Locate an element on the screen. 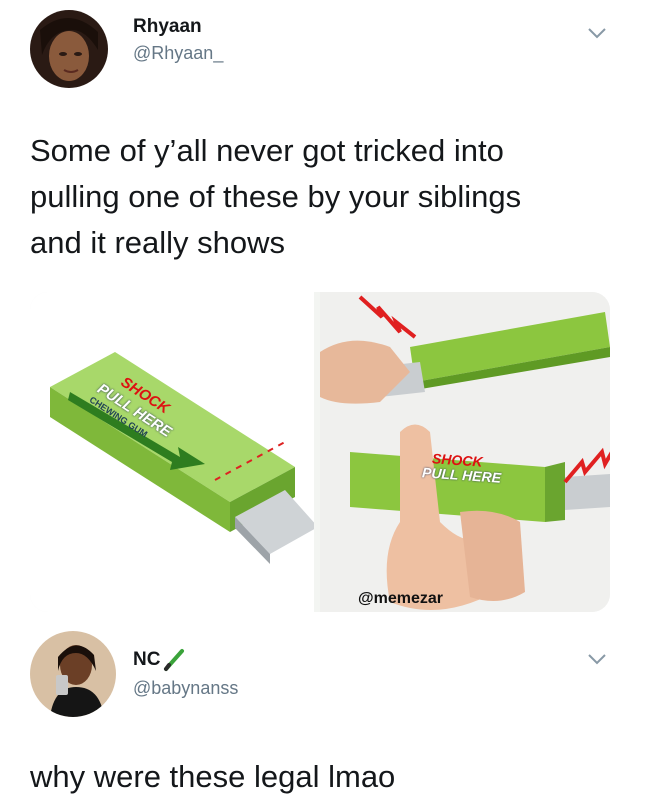 This screenshot has height=800, width=650. handle: @Rhyaan_ is located at coordinates (178, 53).